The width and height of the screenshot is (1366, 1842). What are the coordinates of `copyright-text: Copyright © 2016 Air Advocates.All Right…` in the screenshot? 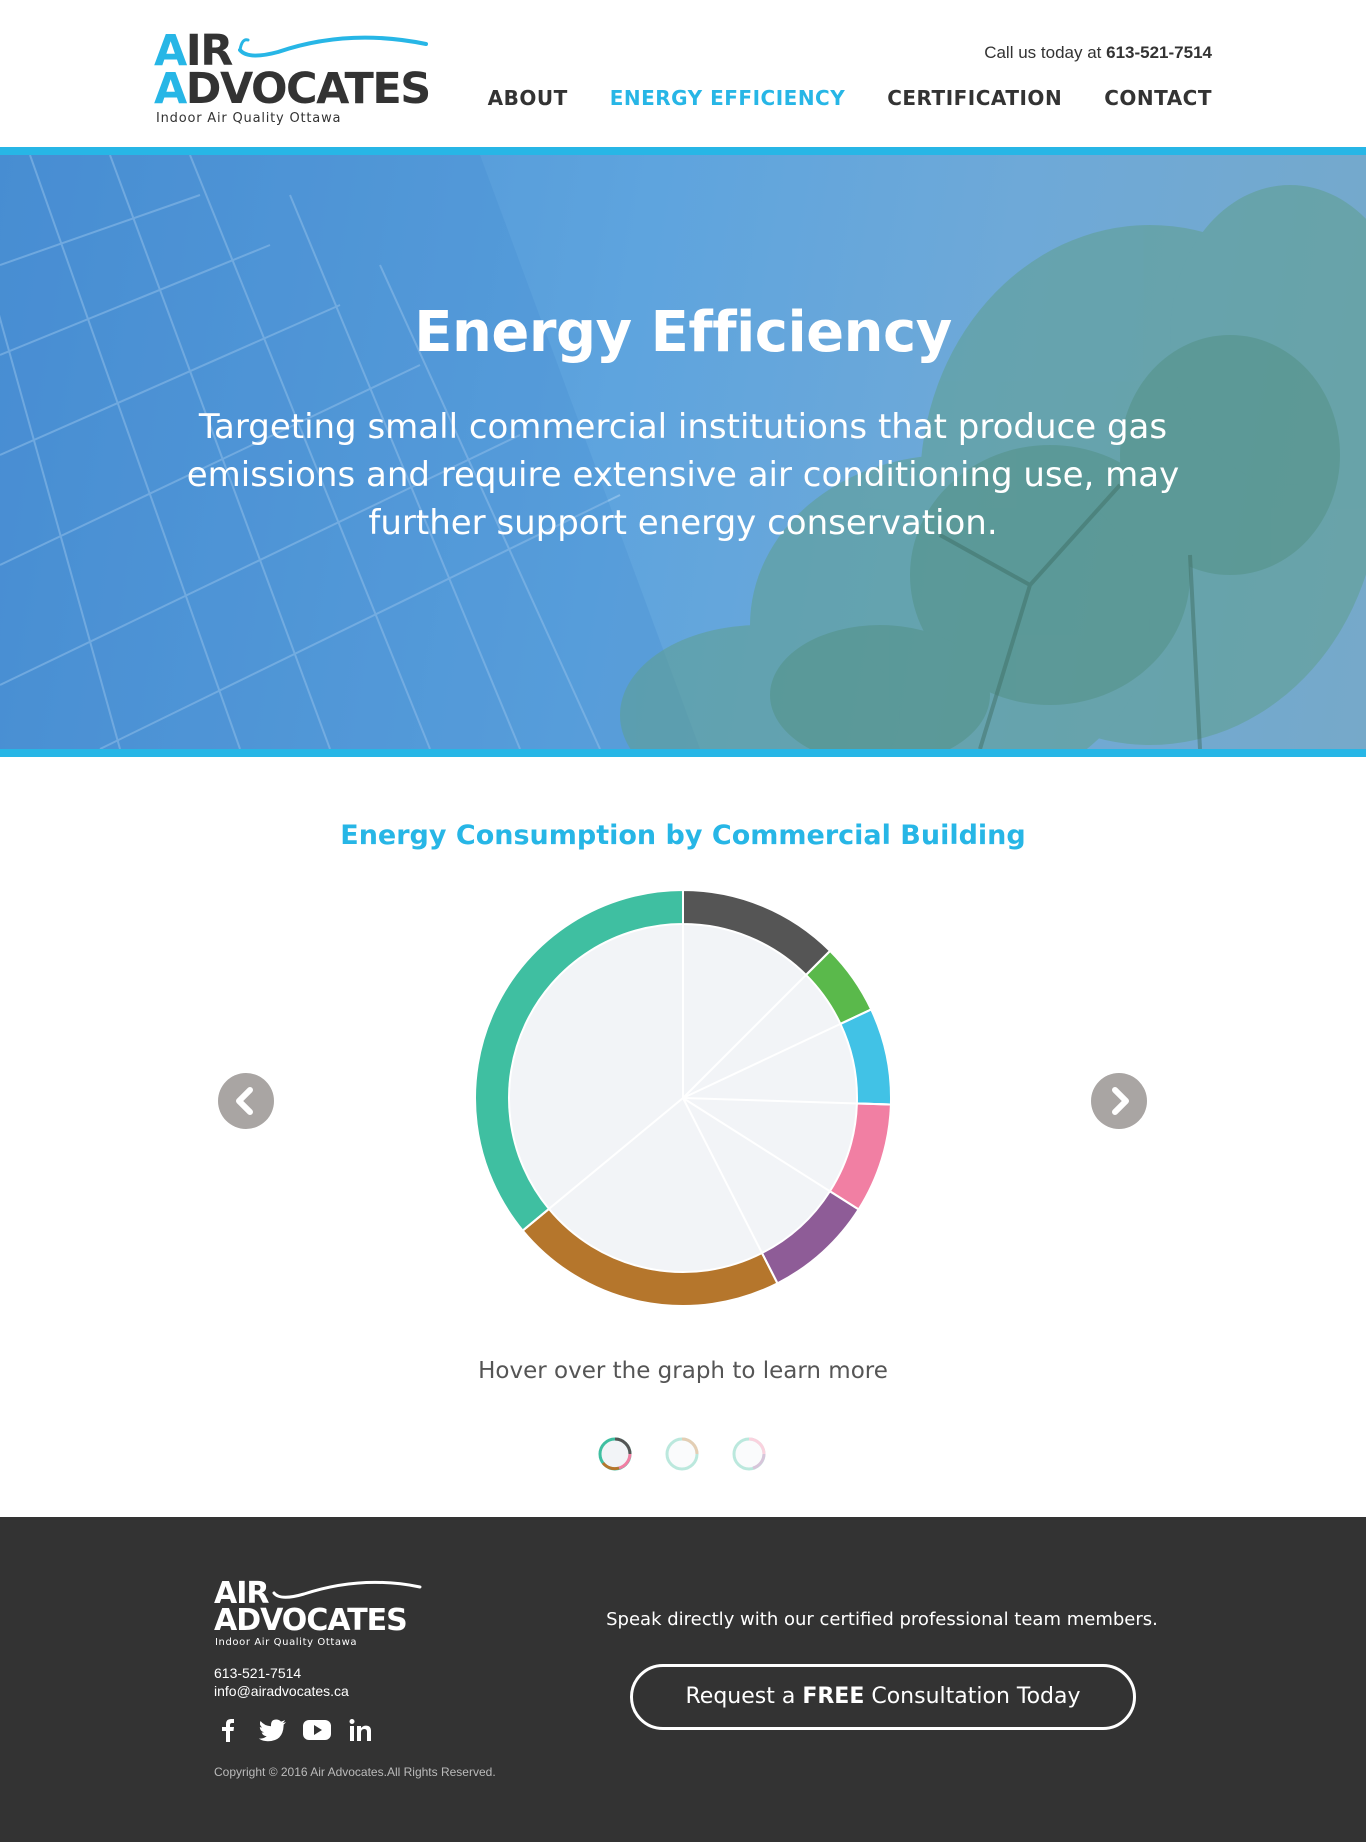 It's located at (355, 1772).